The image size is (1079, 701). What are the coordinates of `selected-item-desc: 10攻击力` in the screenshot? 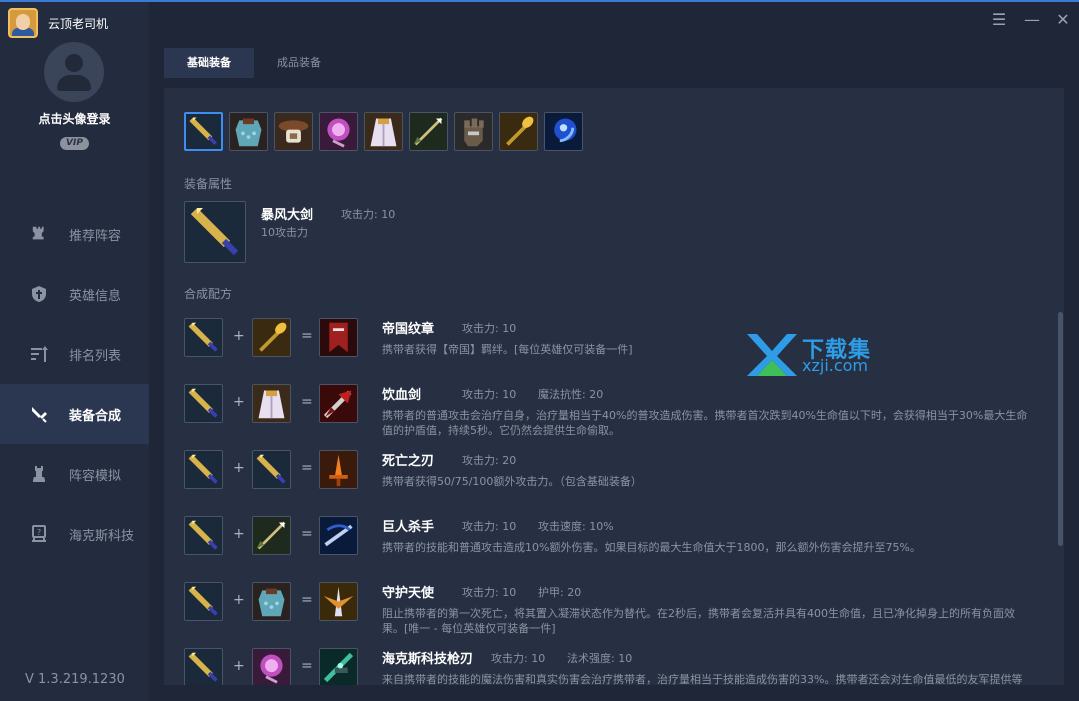 It's located at (284, 232).